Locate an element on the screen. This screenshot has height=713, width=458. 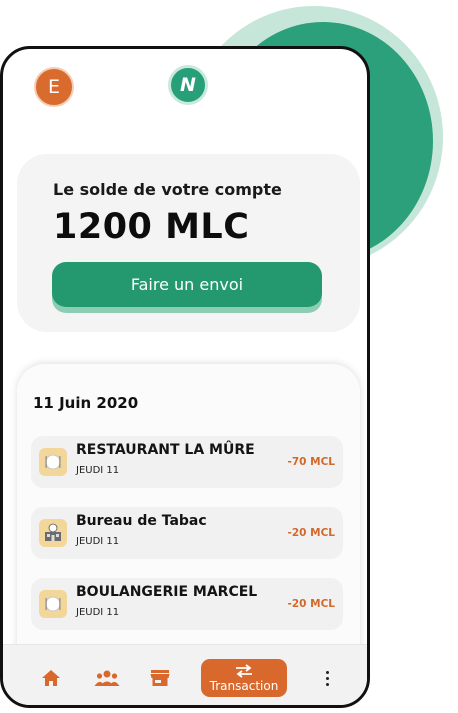
logo-letter: N is located at coordinates (188, 85).